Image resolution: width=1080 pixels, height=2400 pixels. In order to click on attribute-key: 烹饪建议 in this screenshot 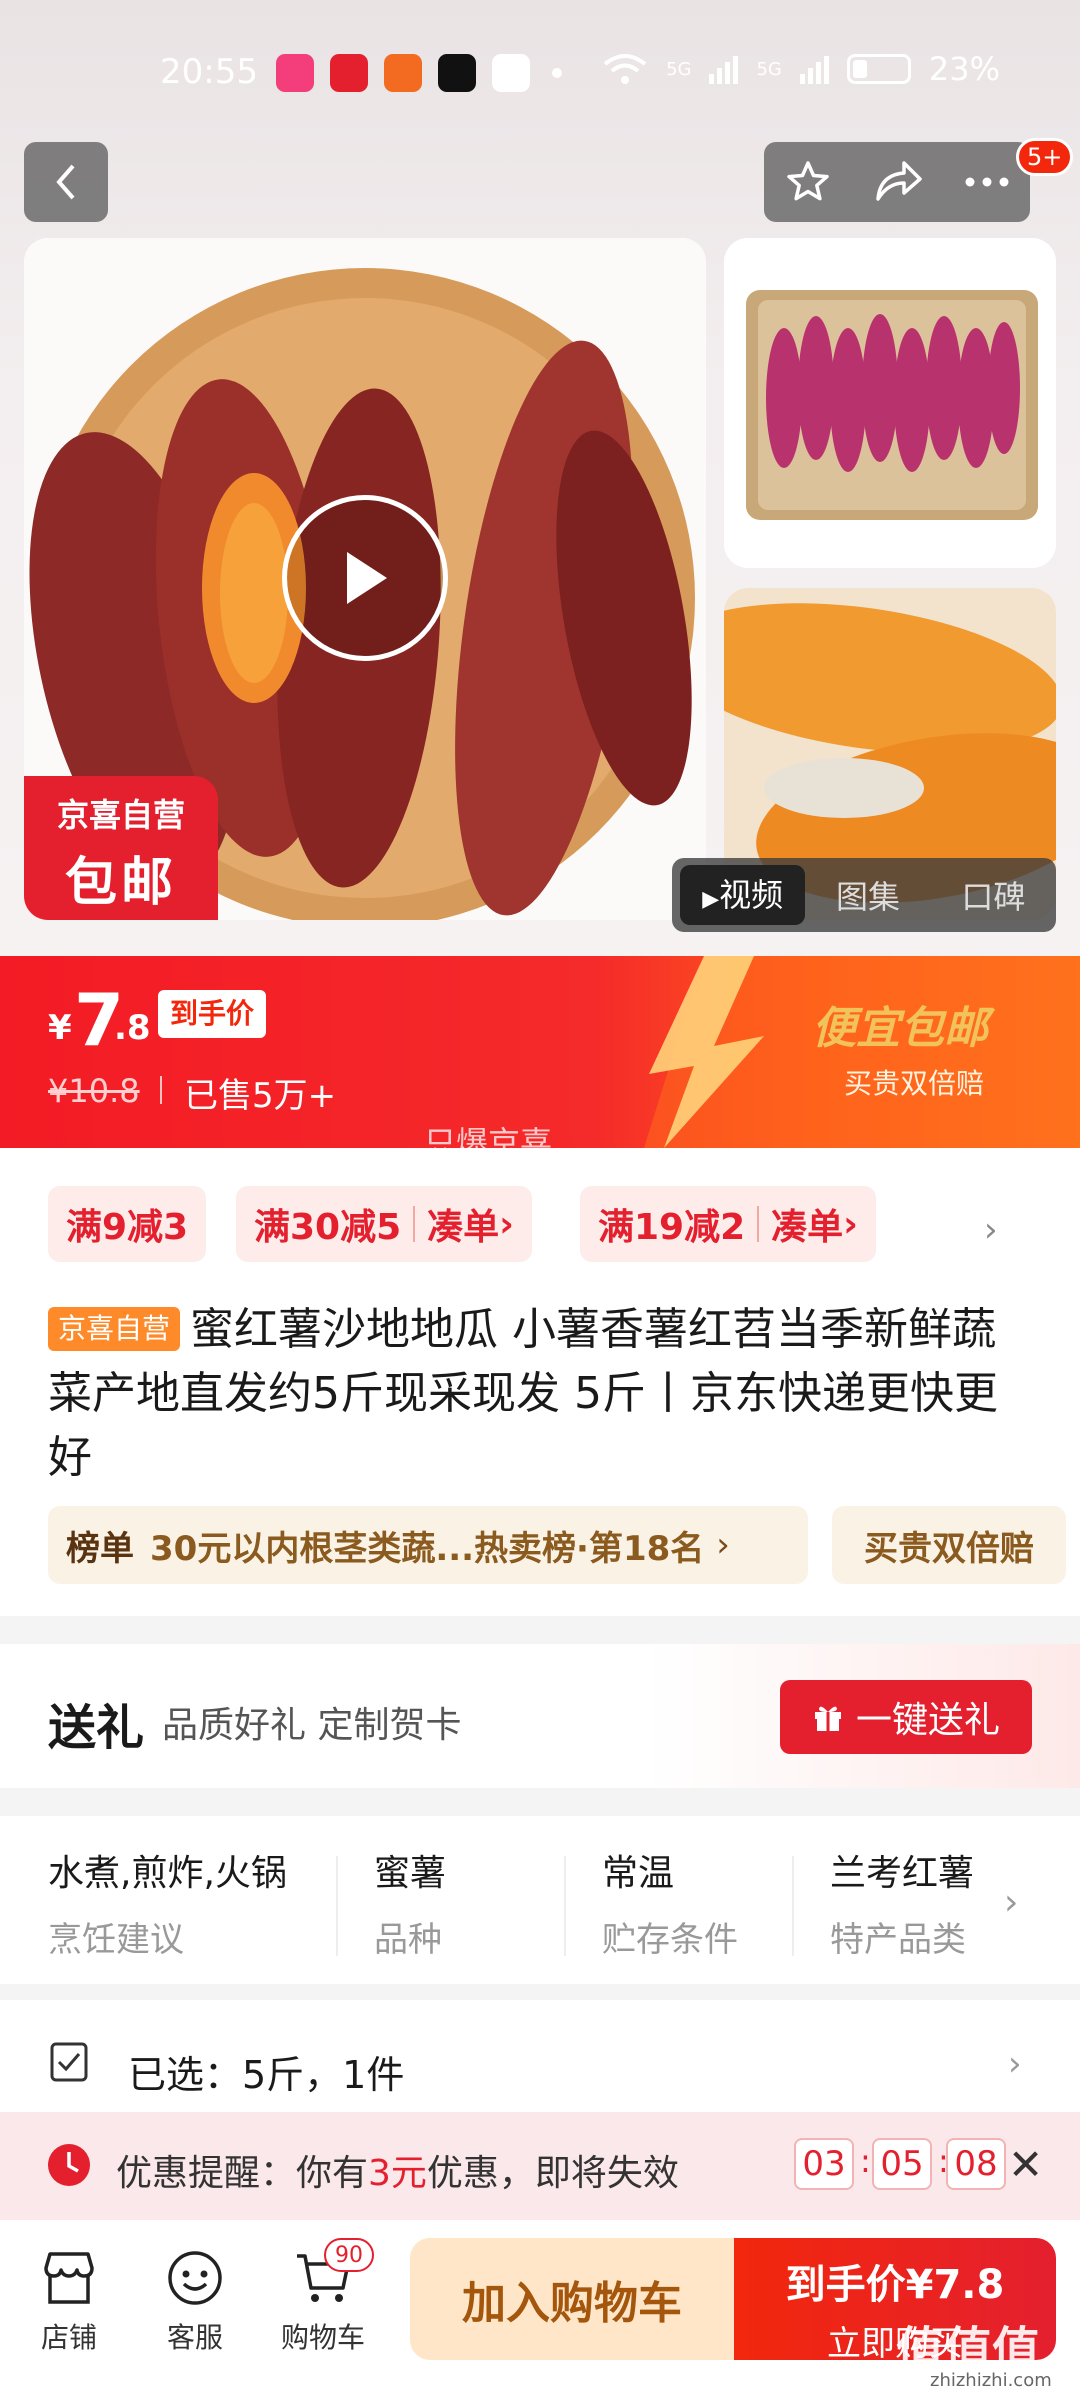, I will do `click(116, 1940)`.